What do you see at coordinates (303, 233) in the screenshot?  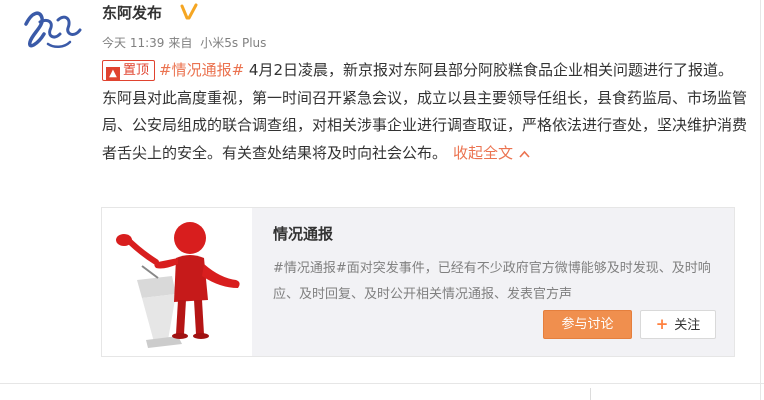 I see `card-title: 情况通报` at bounding box center [303, 233].